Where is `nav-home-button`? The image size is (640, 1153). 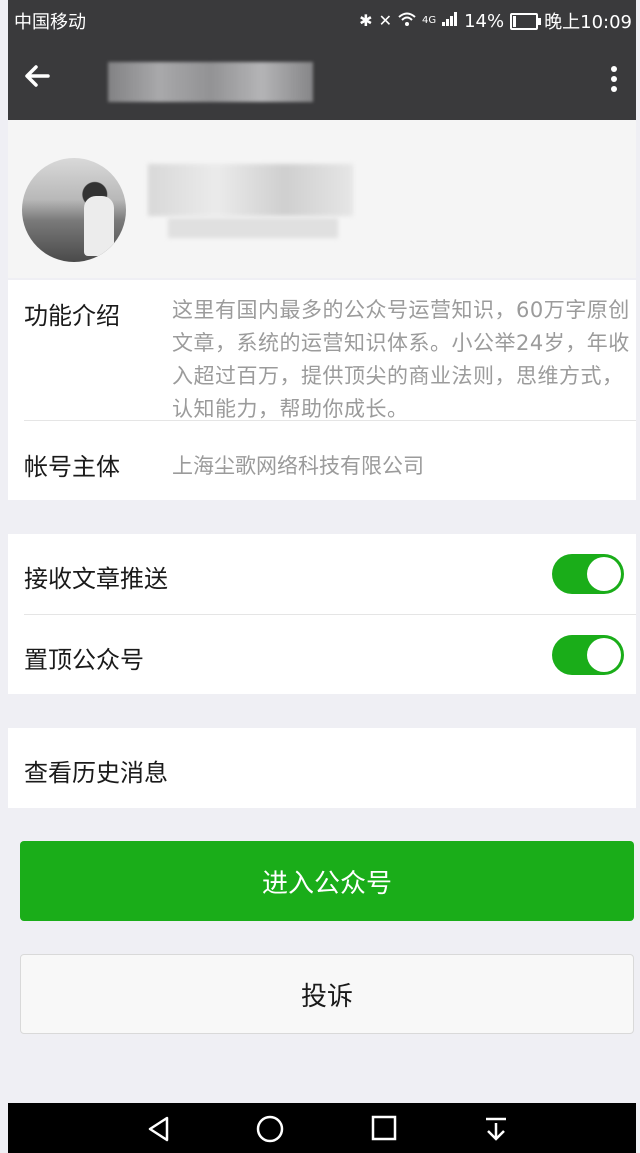
nav-home-button is located at coordinates (270, 1129).